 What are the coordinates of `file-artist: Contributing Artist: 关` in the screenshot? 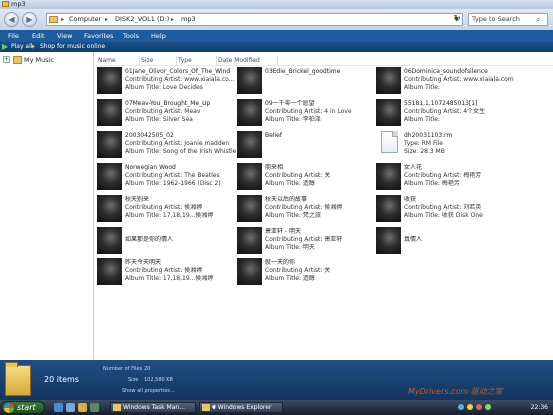 It's located at (298, 270).